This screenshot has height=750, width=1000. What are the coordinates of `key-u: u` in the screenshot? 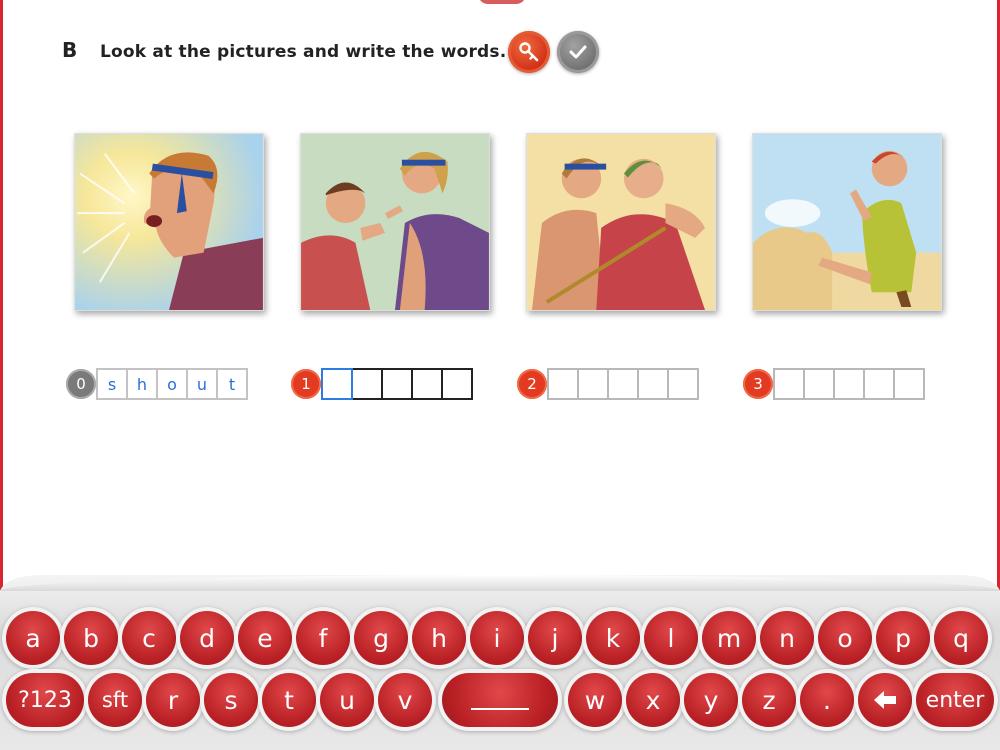 It's located at (347, 700).